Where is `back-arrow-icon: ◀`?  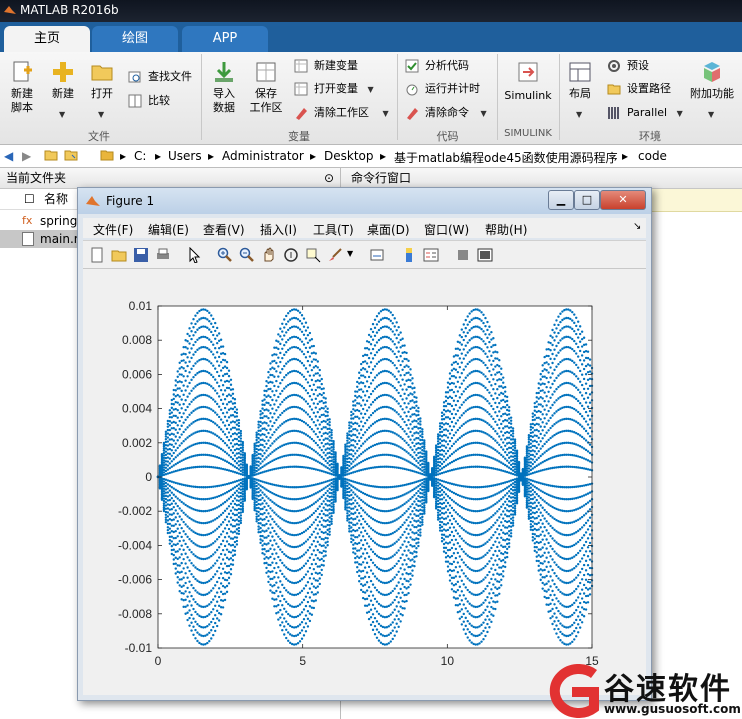
back-arrow-icon: ◀ is located at coordinates (8, 156).